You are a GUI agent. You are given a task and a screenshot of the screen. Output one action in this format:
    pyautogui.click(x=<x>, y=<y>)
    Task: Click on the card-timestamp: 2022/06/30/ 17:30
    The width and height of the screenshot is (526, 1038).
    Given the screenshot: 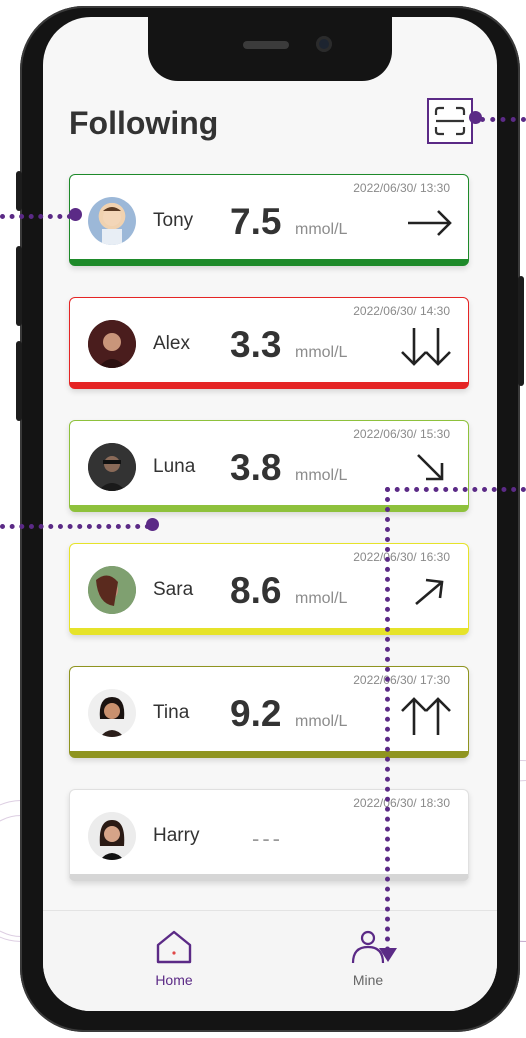 What is the action you would take?
    pyautogui.click(x=401, y=680)
    